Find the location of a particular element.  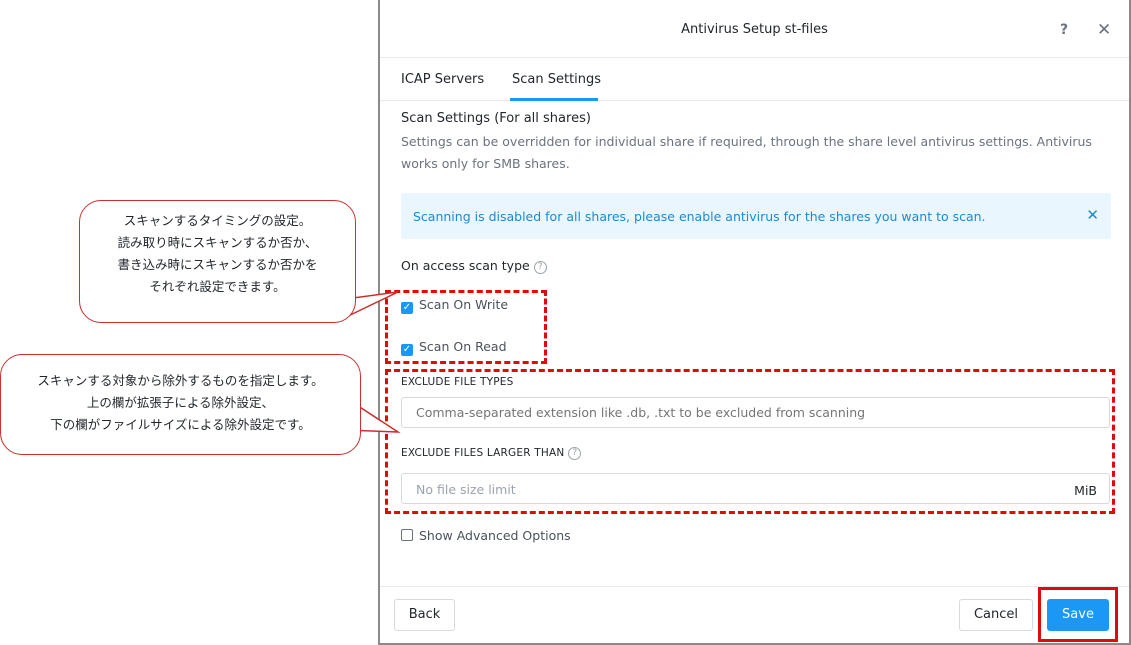

scan-type-label: On access scan type? is located at coordinates (474, 266).